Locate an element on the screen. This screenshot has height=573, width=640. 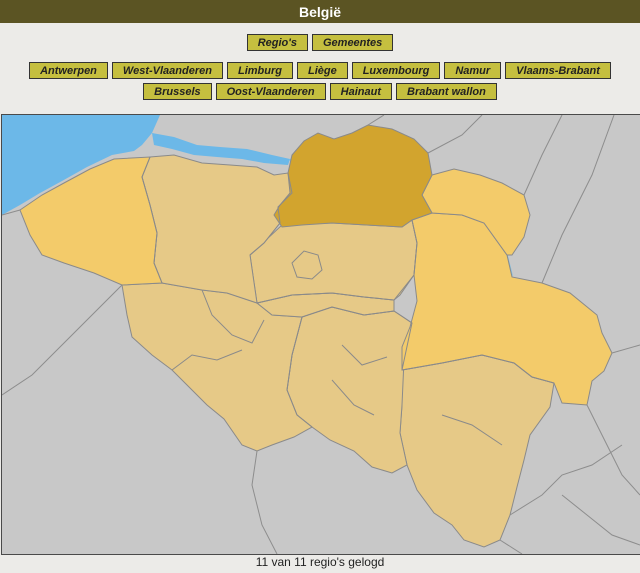
mode-tabs: Regio's Gemeentes is located at coordinates (320, 42).